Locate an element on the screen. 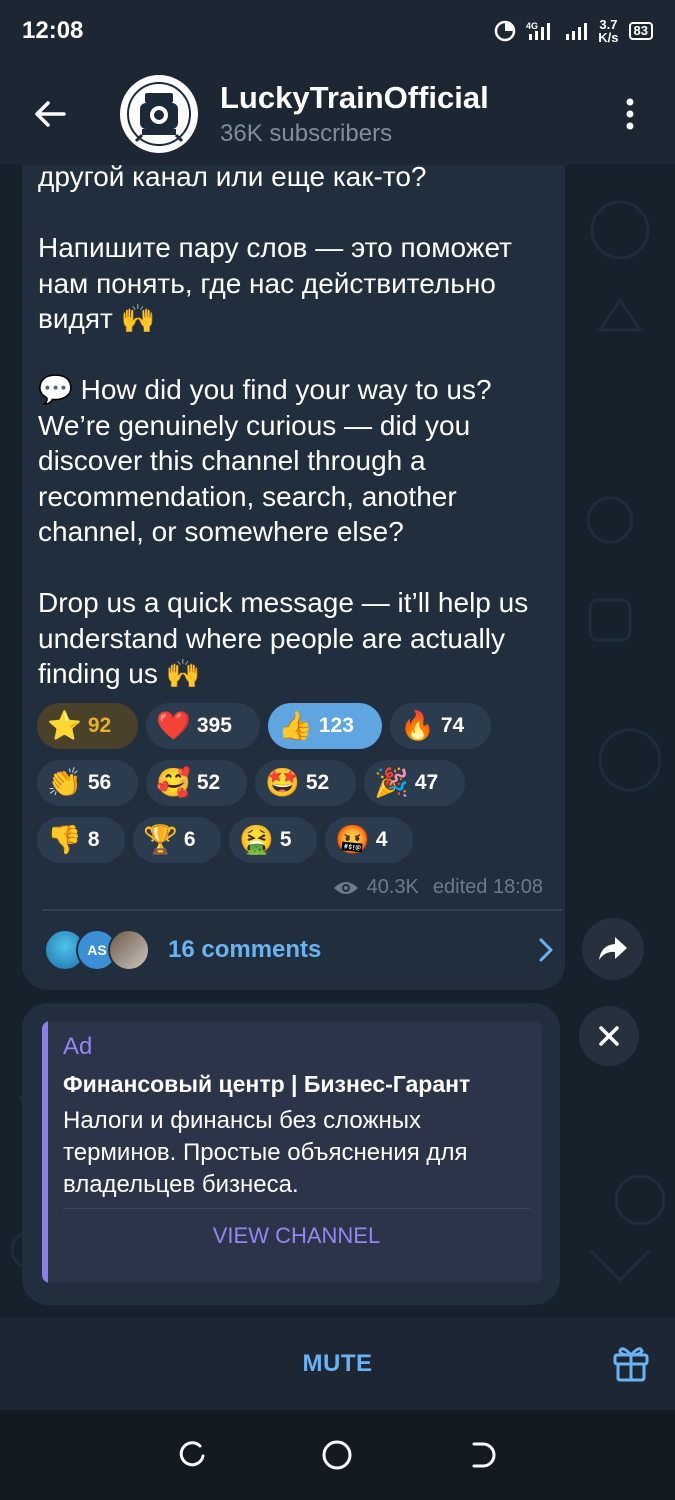  reaction-party-popper: 🎉 47 is located at coordinates (414, 783).